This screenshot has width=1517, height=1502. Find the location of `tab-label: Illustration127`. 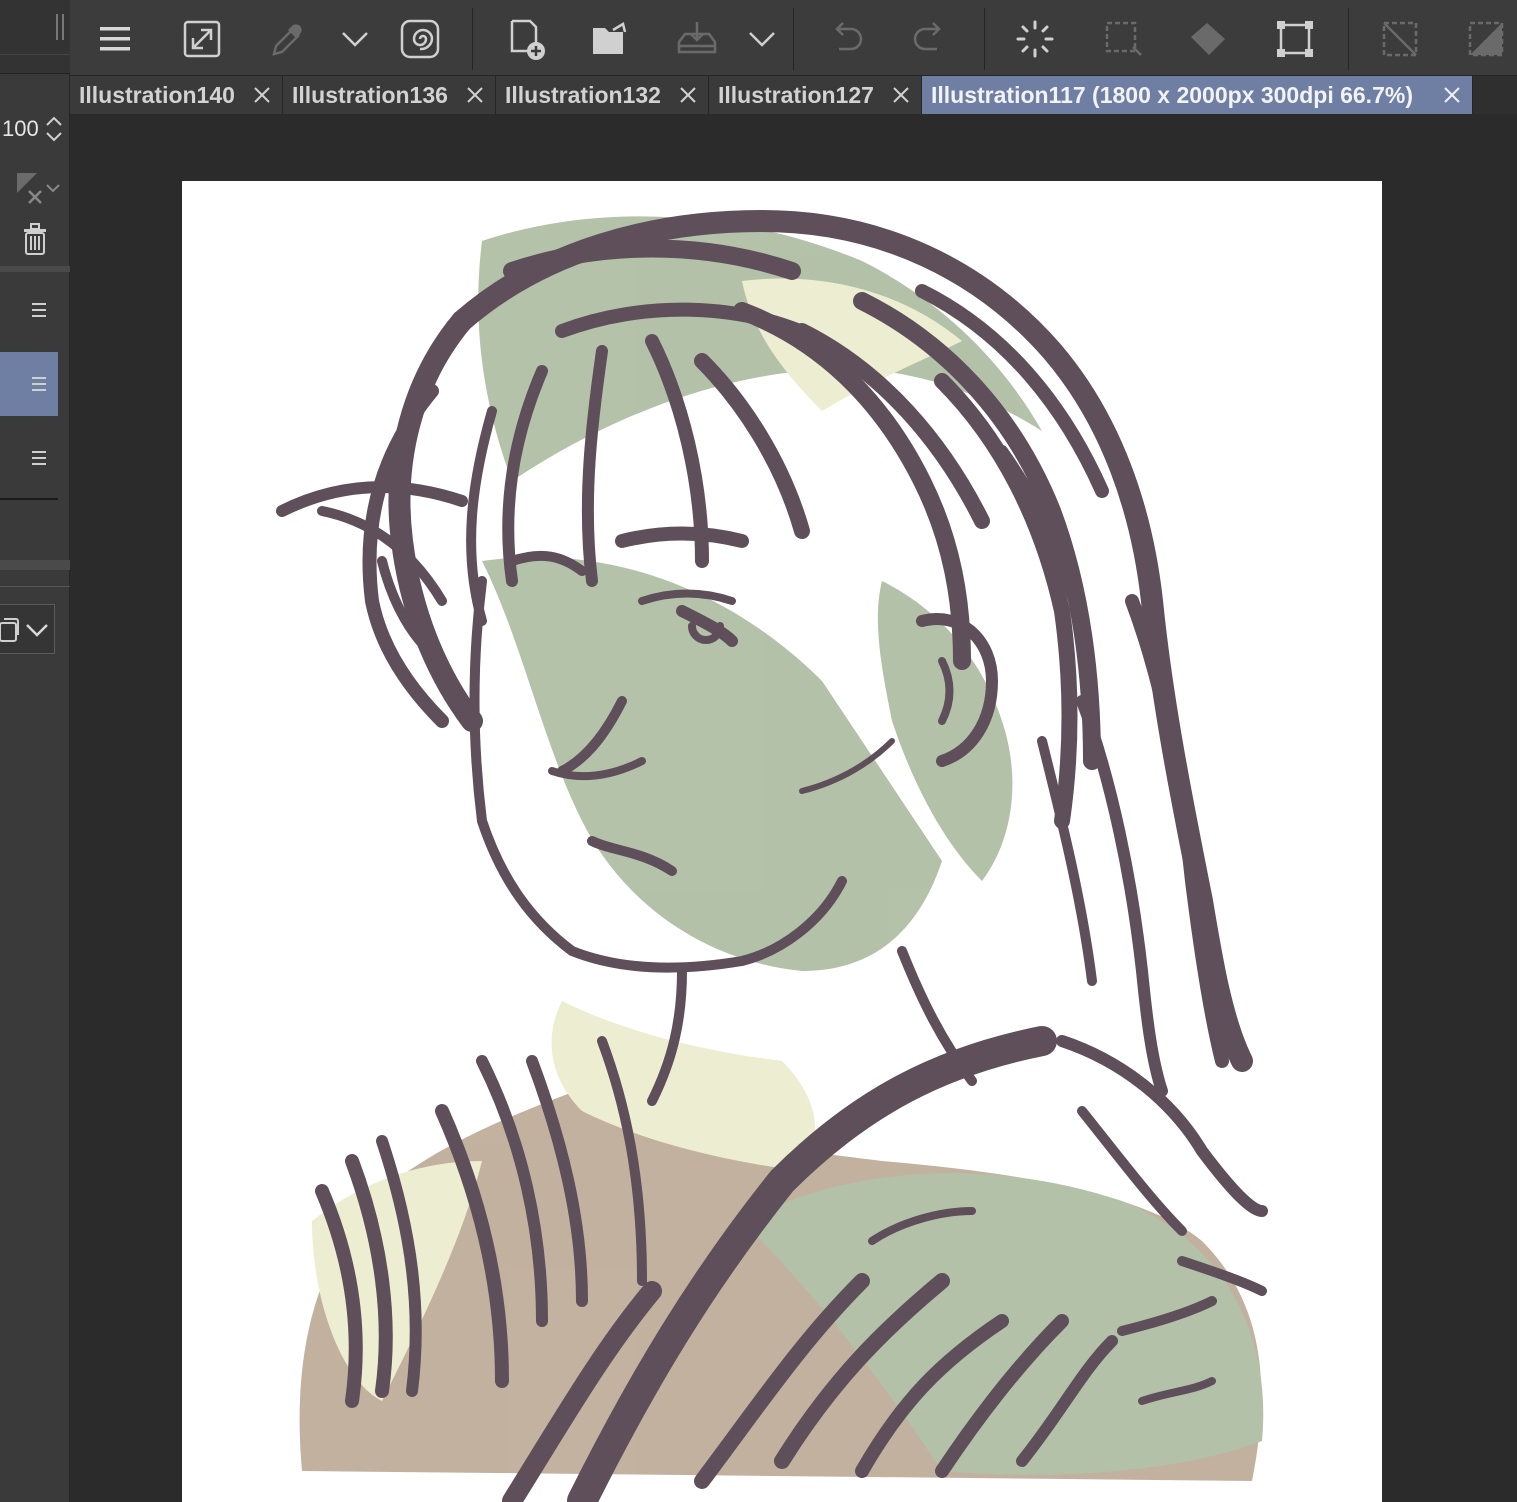

tab-label: Illustration127 is located at coordinates (796, 94).